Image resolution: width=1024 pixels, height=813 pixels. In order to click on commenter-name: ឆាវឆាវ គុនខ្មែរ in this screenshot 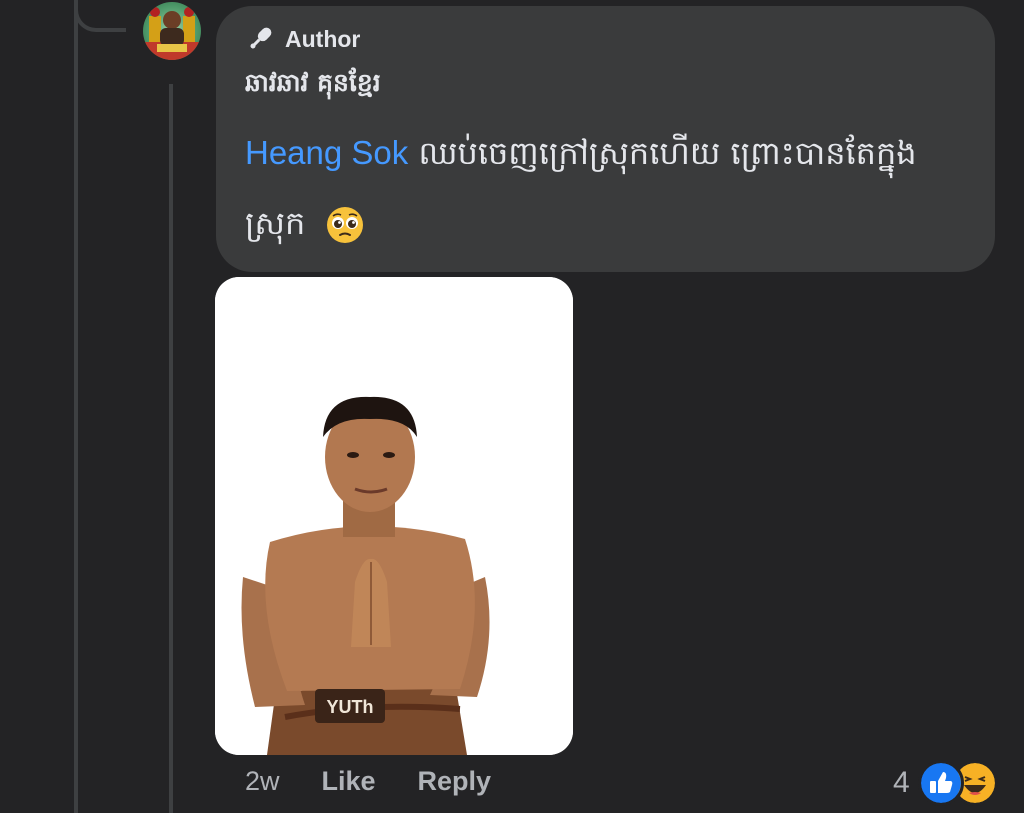, I will do `click(313, 86)`.